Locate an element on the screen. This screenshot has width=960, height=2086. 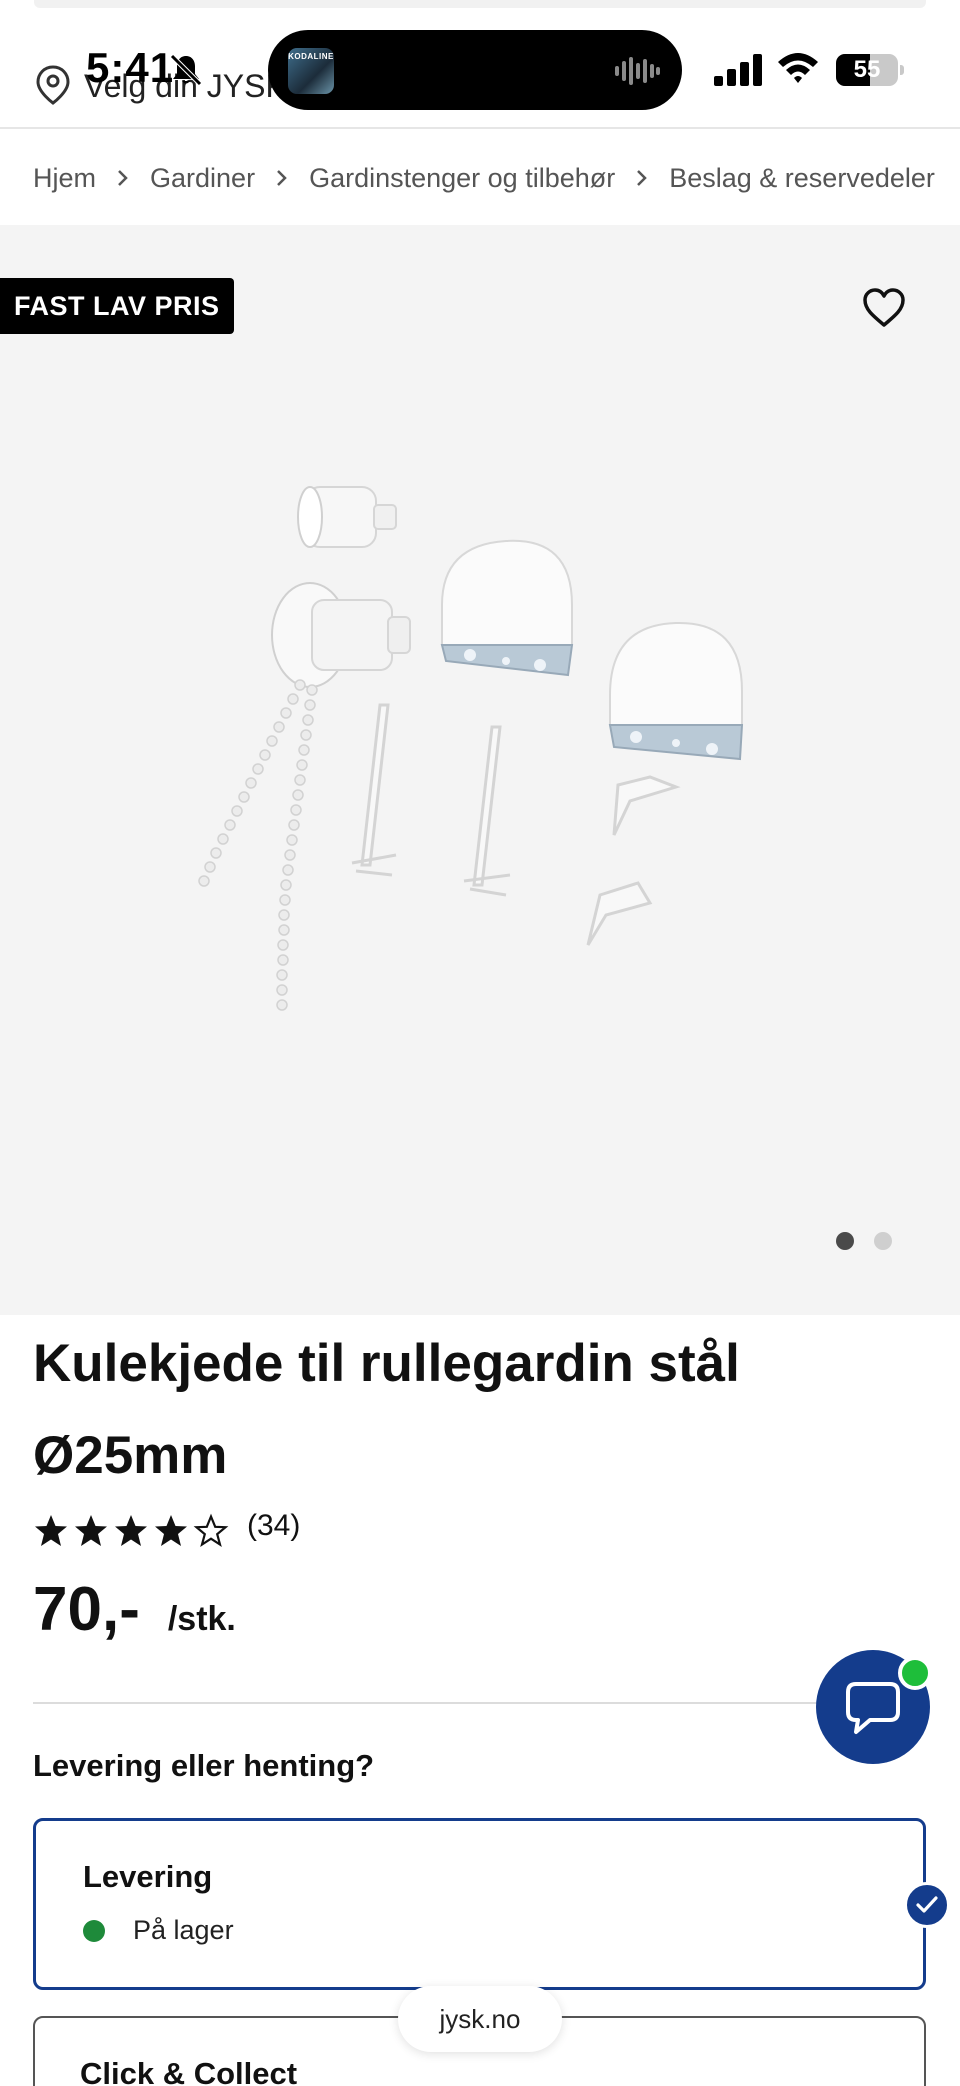
breadcrumb-curtains: Gardiner is located at coordinates (202, 178).